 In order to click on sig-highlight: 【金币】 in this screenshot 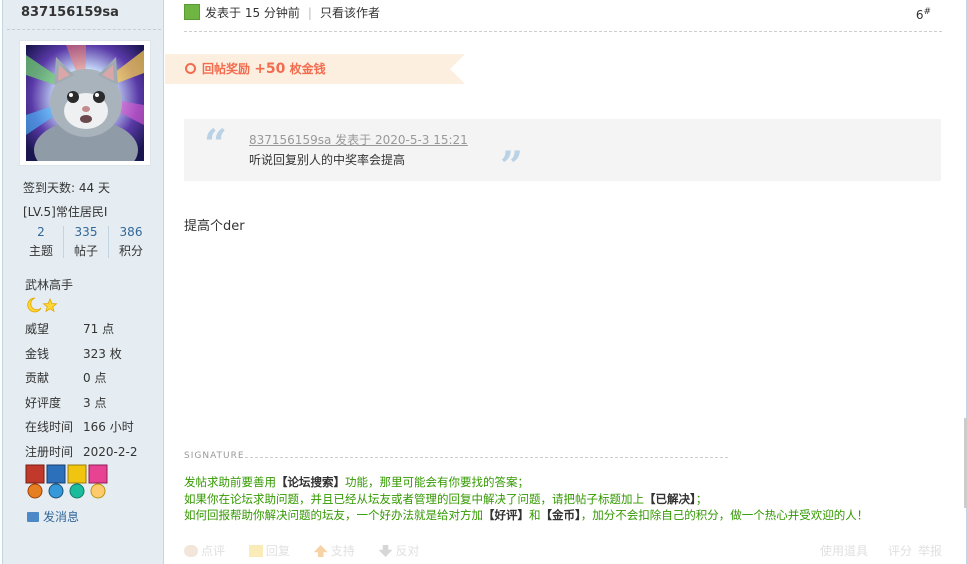, I will do `click(560, 515)`.